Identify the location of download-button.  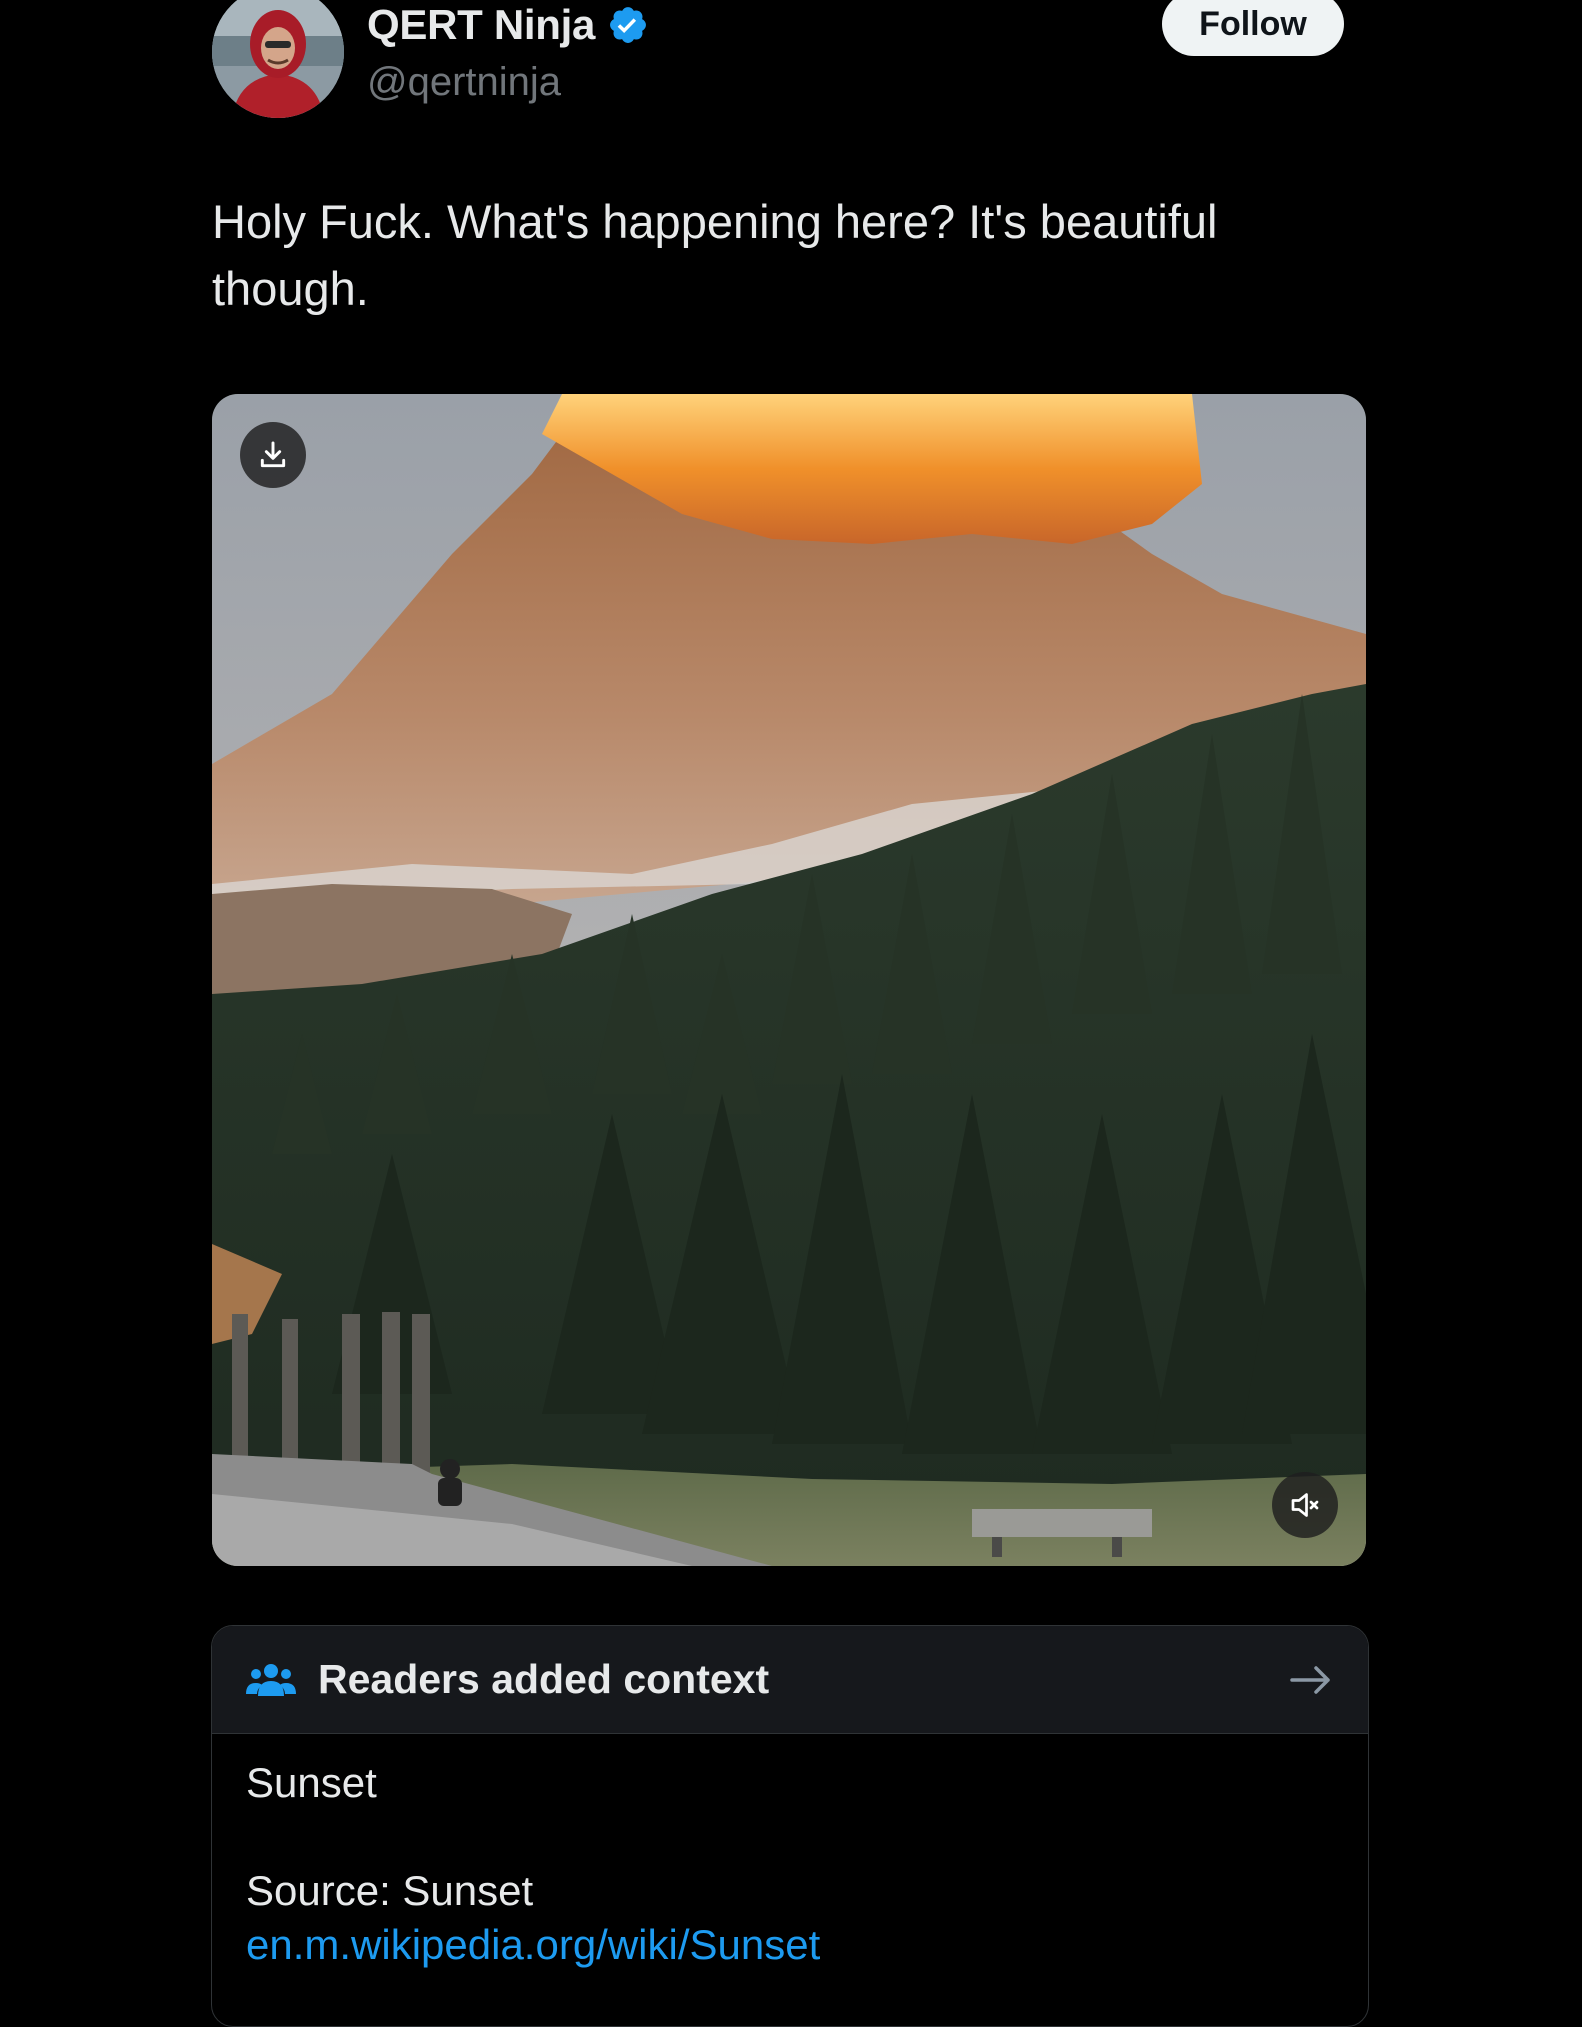
(273, 455).